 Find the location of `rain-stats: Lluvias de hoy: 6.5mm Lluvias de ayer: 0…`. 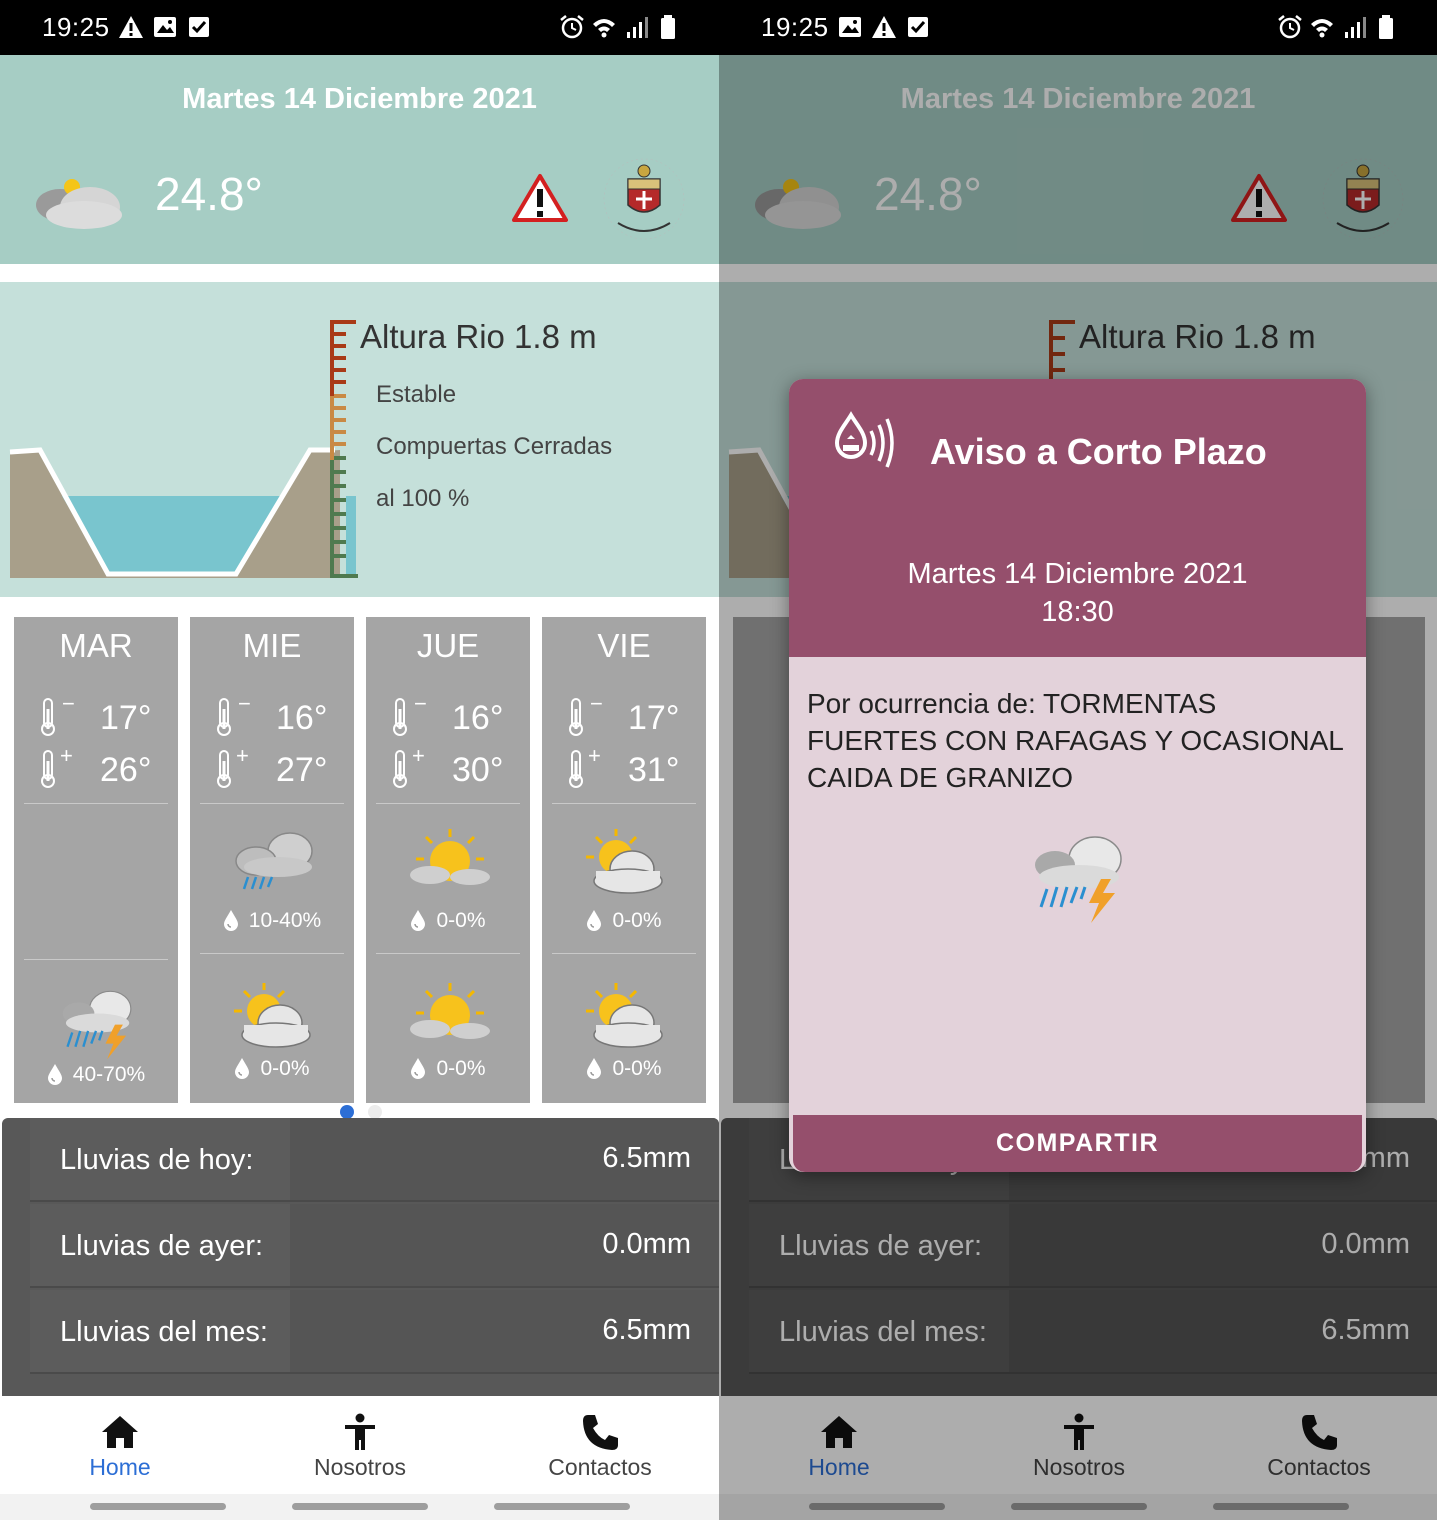

rain-stats: Lluvias de hoy: 6.5mm Lluvias de ayer: 0… is located at coordinates (360, 1257).